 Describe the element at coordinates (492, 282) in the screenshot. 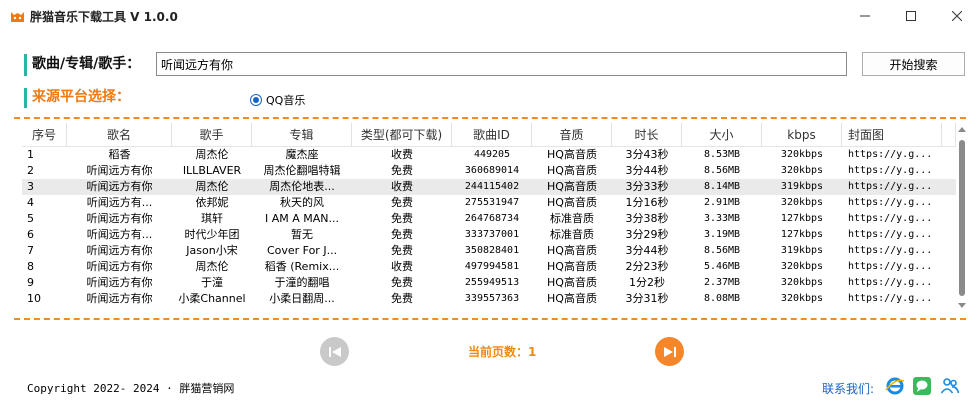

I see `table-cell: 255949513` at that location.